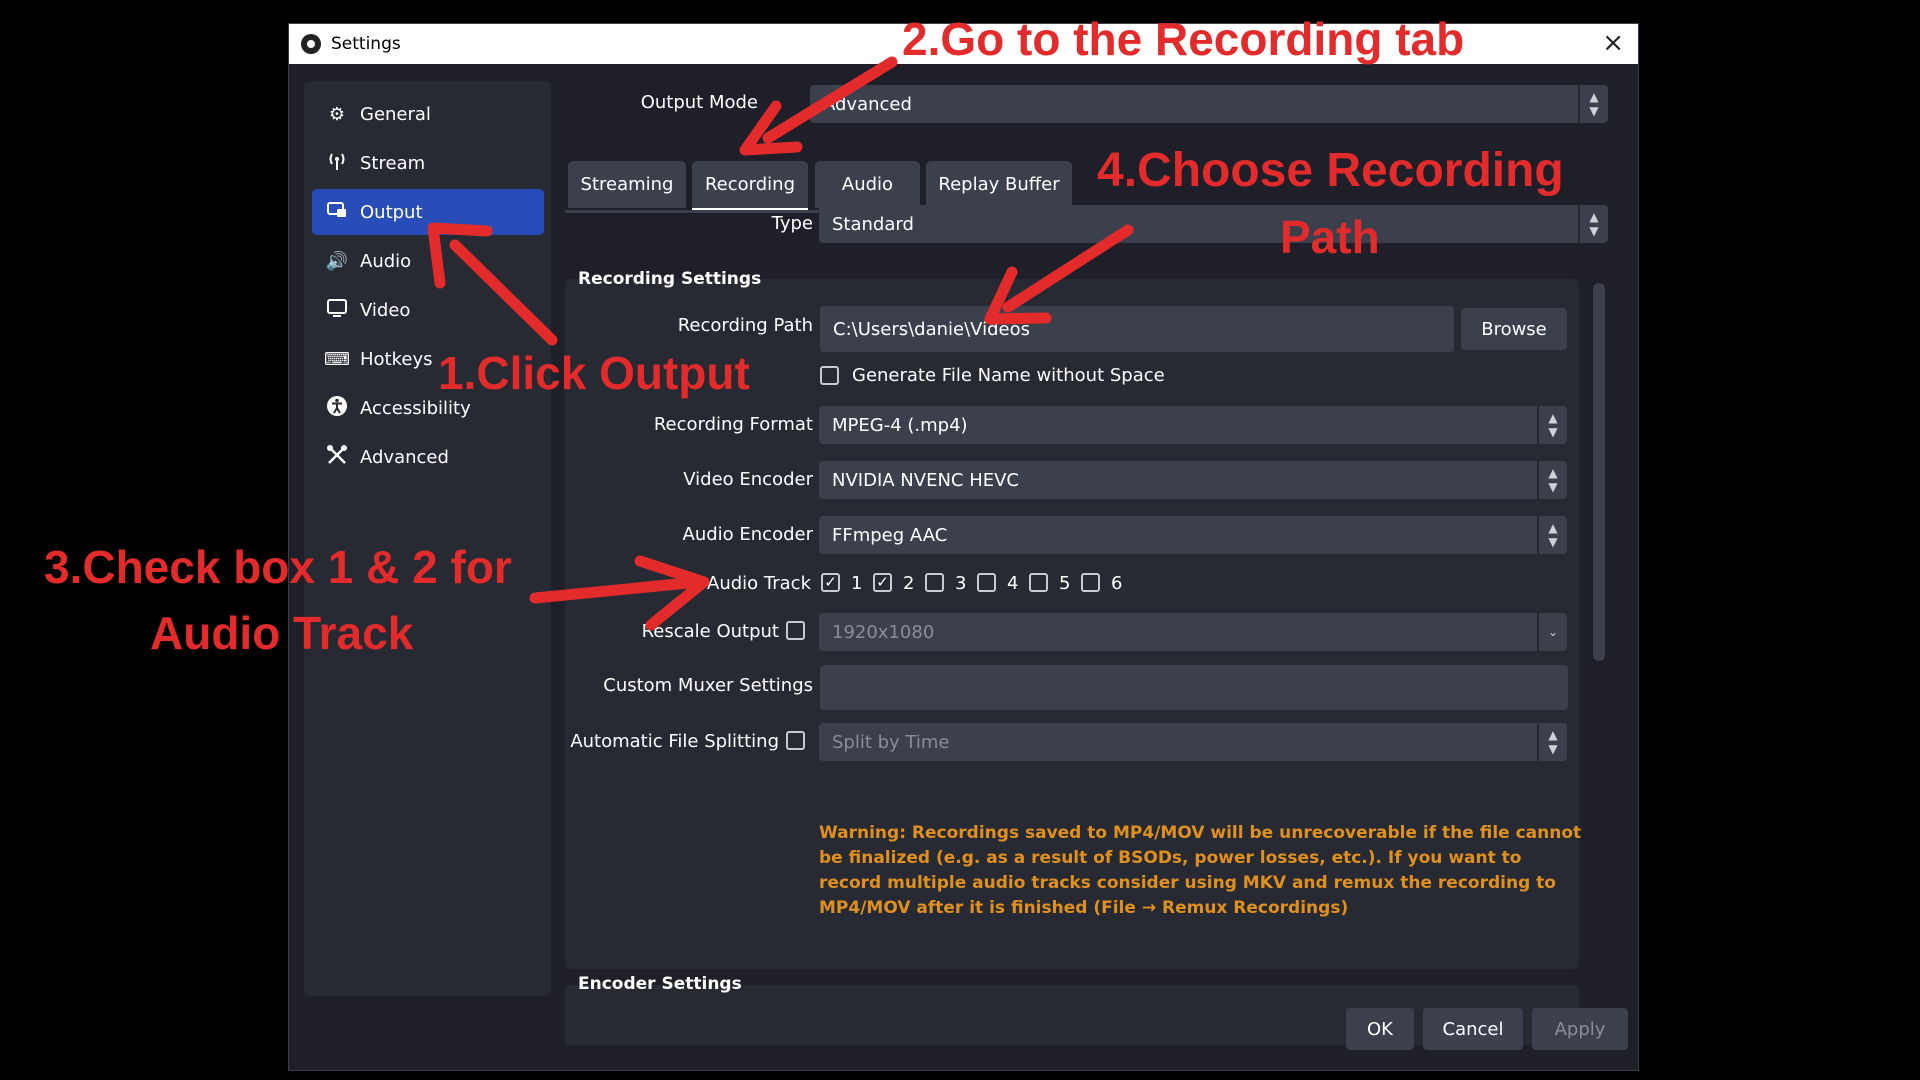 The height and width of the screenshot is (1080, 1920). What do you see at coordinates (337, 261) in the screenshot?
I see `speaker-icon: 🔊` at bounding box center [337, 261].